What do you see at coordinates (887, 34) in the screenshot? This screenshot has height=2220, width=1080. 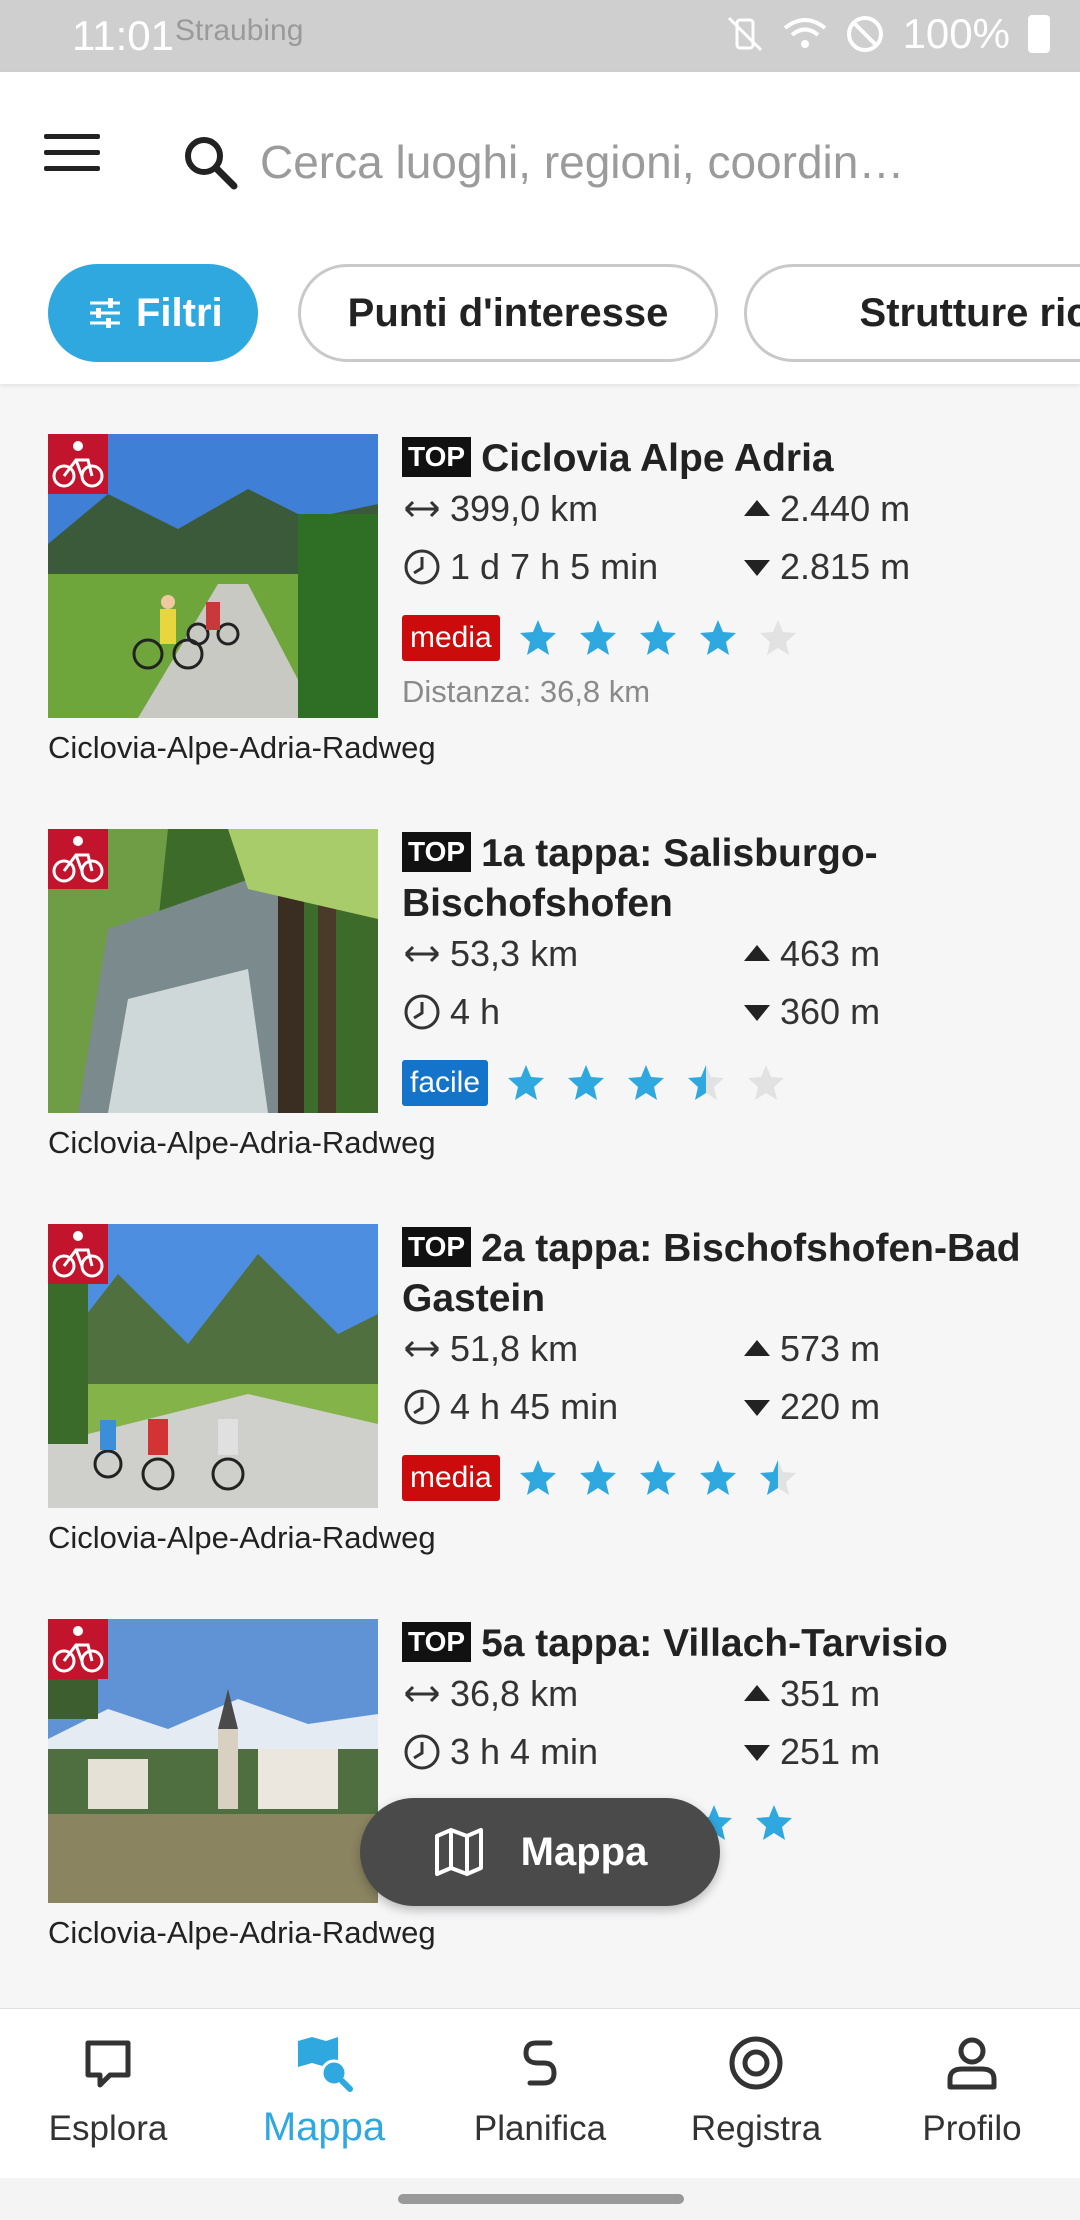 I see `status-icons: 100%` at bounding box center [887, 34].